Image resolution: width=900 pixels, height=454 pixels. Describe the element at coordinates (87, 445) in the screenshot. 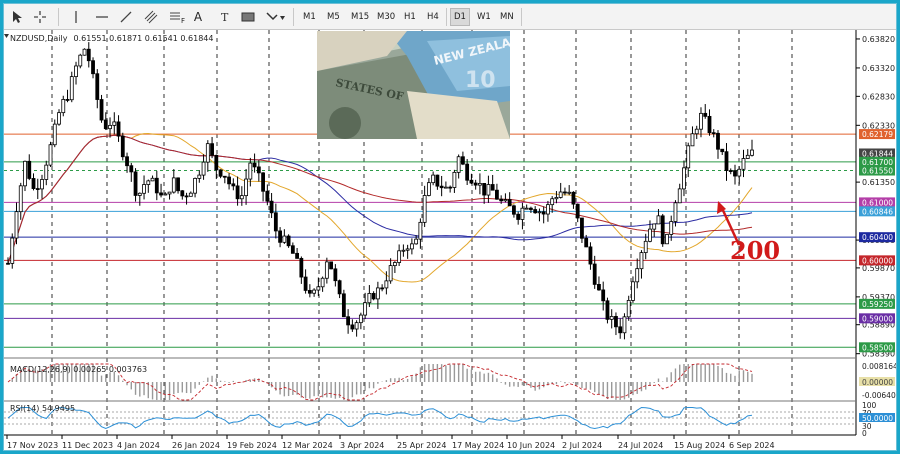

I see `date-label: 11 Dec 2023` at that location.